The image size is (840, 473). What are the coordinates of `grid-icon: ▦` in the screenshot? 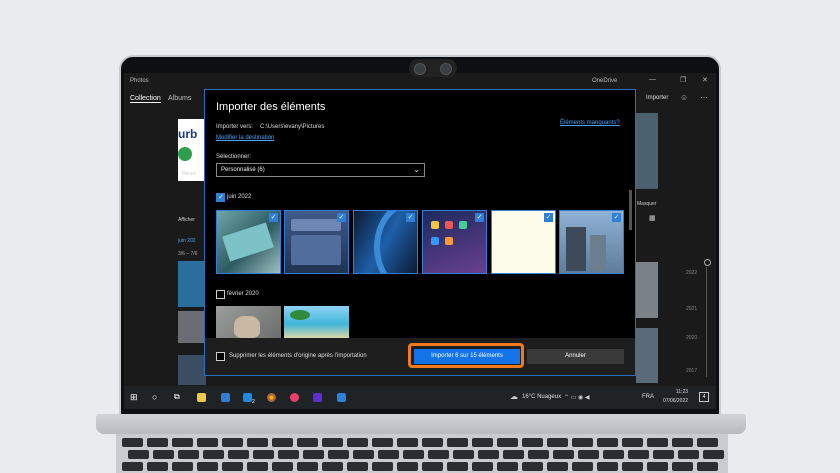 It's located at (652, 218).